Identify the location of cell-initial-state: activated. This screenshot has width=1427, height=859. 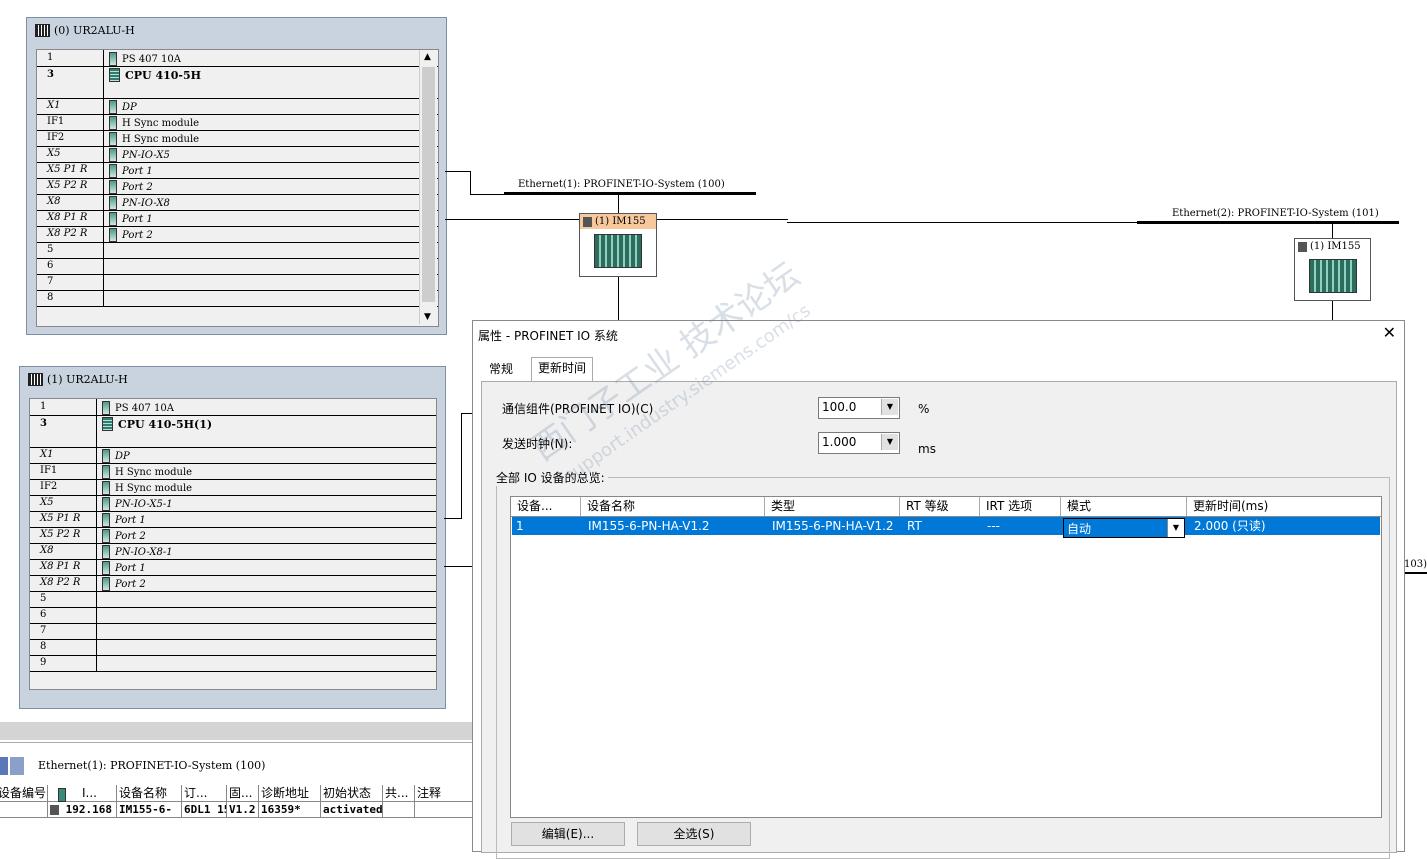
(352, 810).